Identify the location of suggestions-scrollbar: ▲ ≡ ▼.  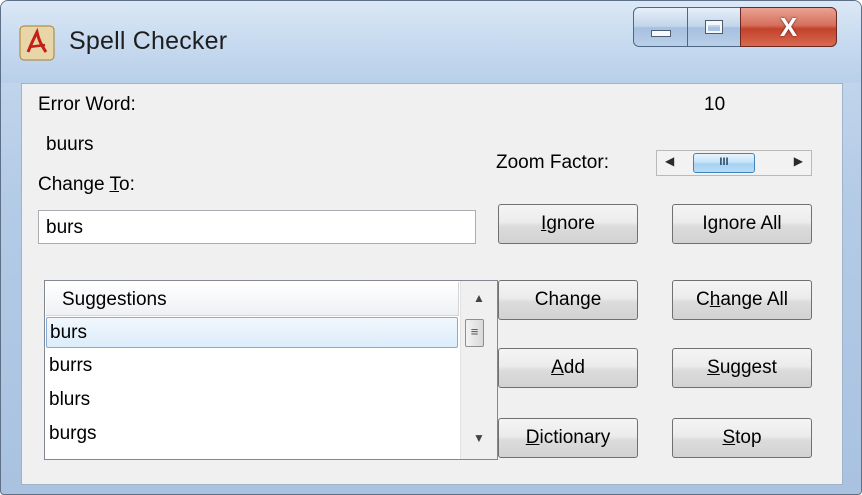
(478, 370).